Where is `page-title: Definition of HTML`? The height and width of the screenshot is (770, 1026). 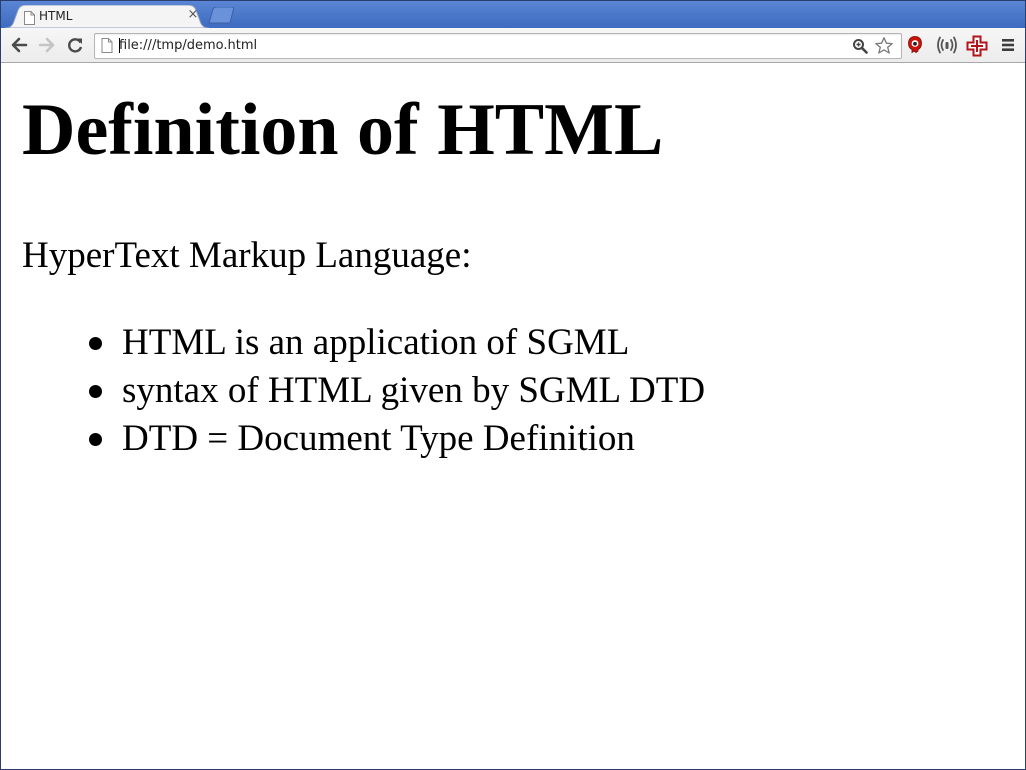
page-title: Definition of HTML is located at coordinates (343, 130).